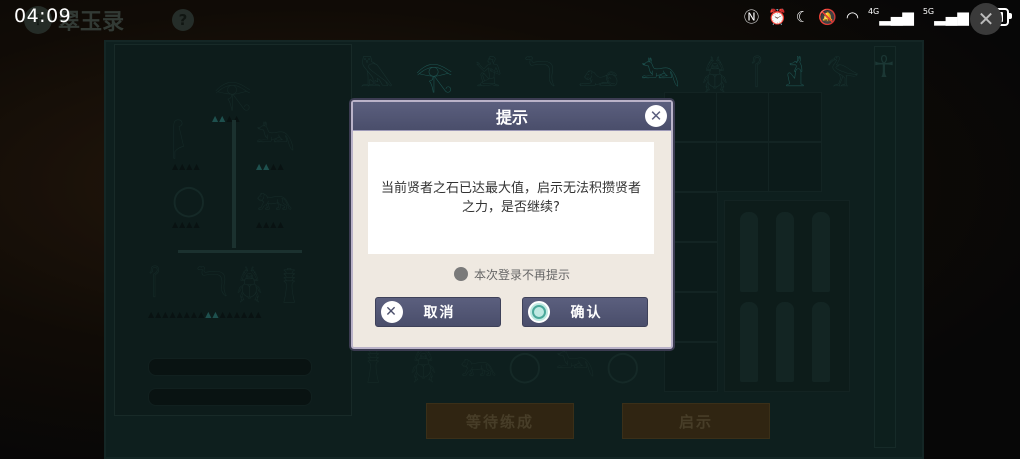  I want to click on no-remind-label: 本次登录不再提示, so click(521, 274).